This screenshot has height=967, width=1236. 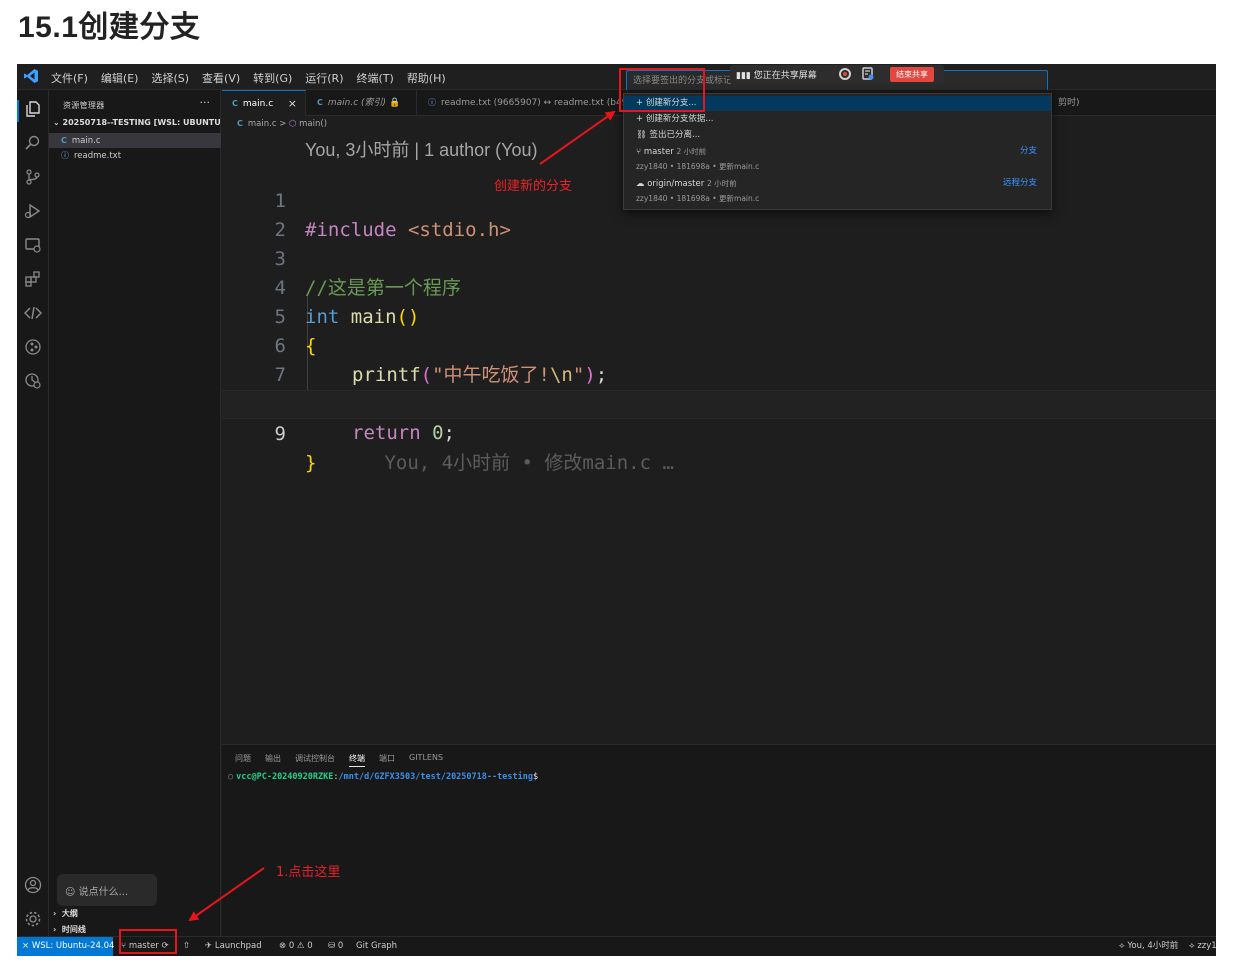 I want to click on annotation-click-here: 1.点击这里, so click(x=308, y=872).